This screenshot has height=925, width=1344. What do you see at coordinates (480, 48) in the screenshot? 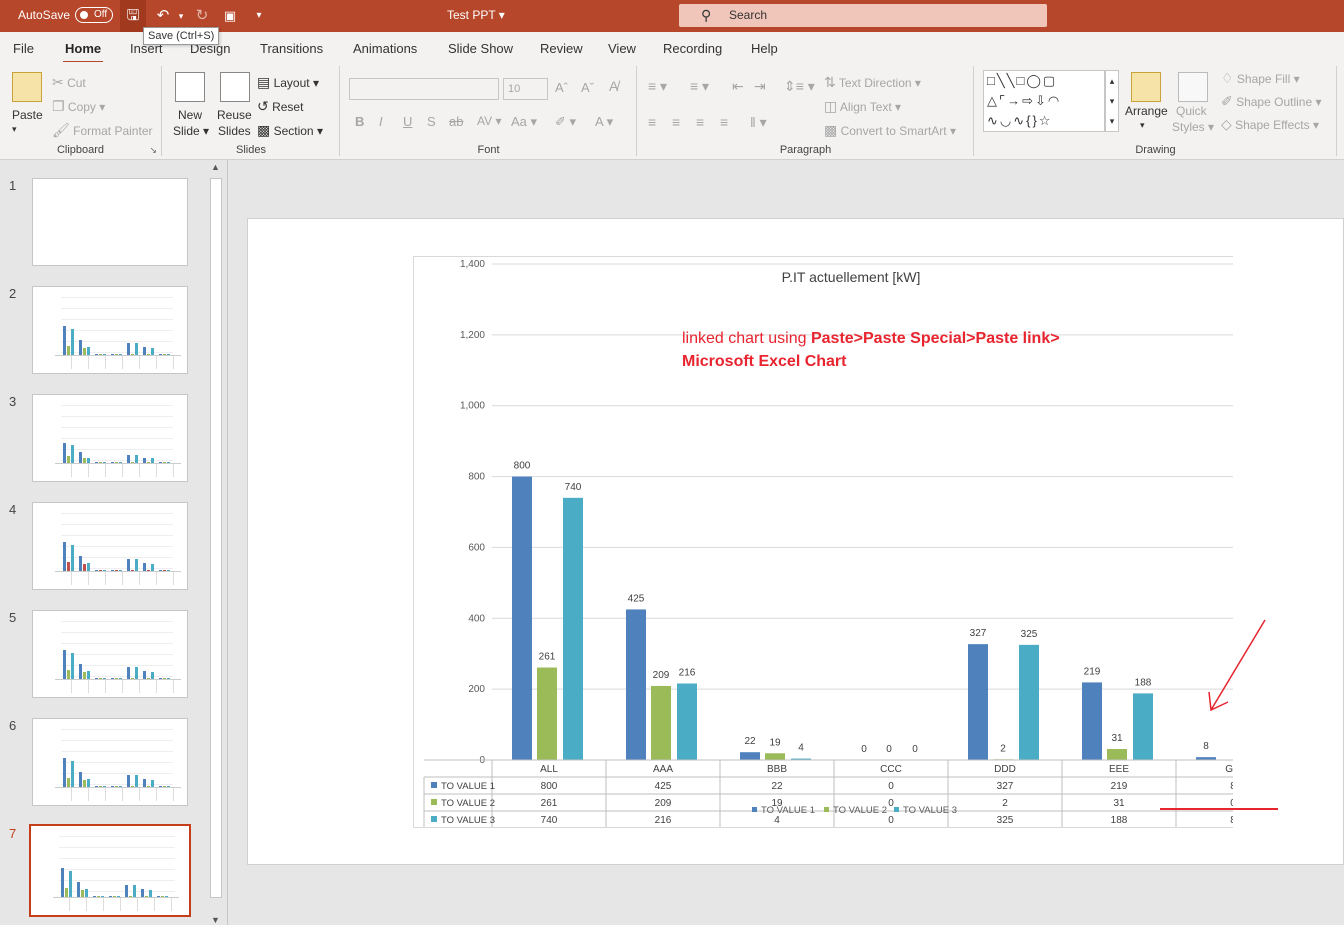
I see `tab-slide-show: Slide Show` at bounding box center [480, 48].